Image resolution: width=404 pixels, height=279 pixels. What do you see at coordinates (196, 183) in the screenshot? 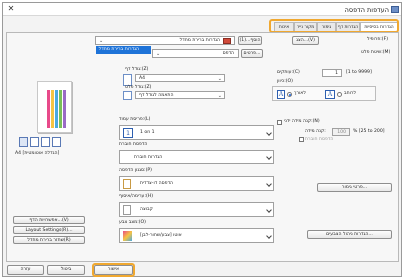
I see `print-style-select: הדפסה דו-צדדית` at bounding box center [196, 183].